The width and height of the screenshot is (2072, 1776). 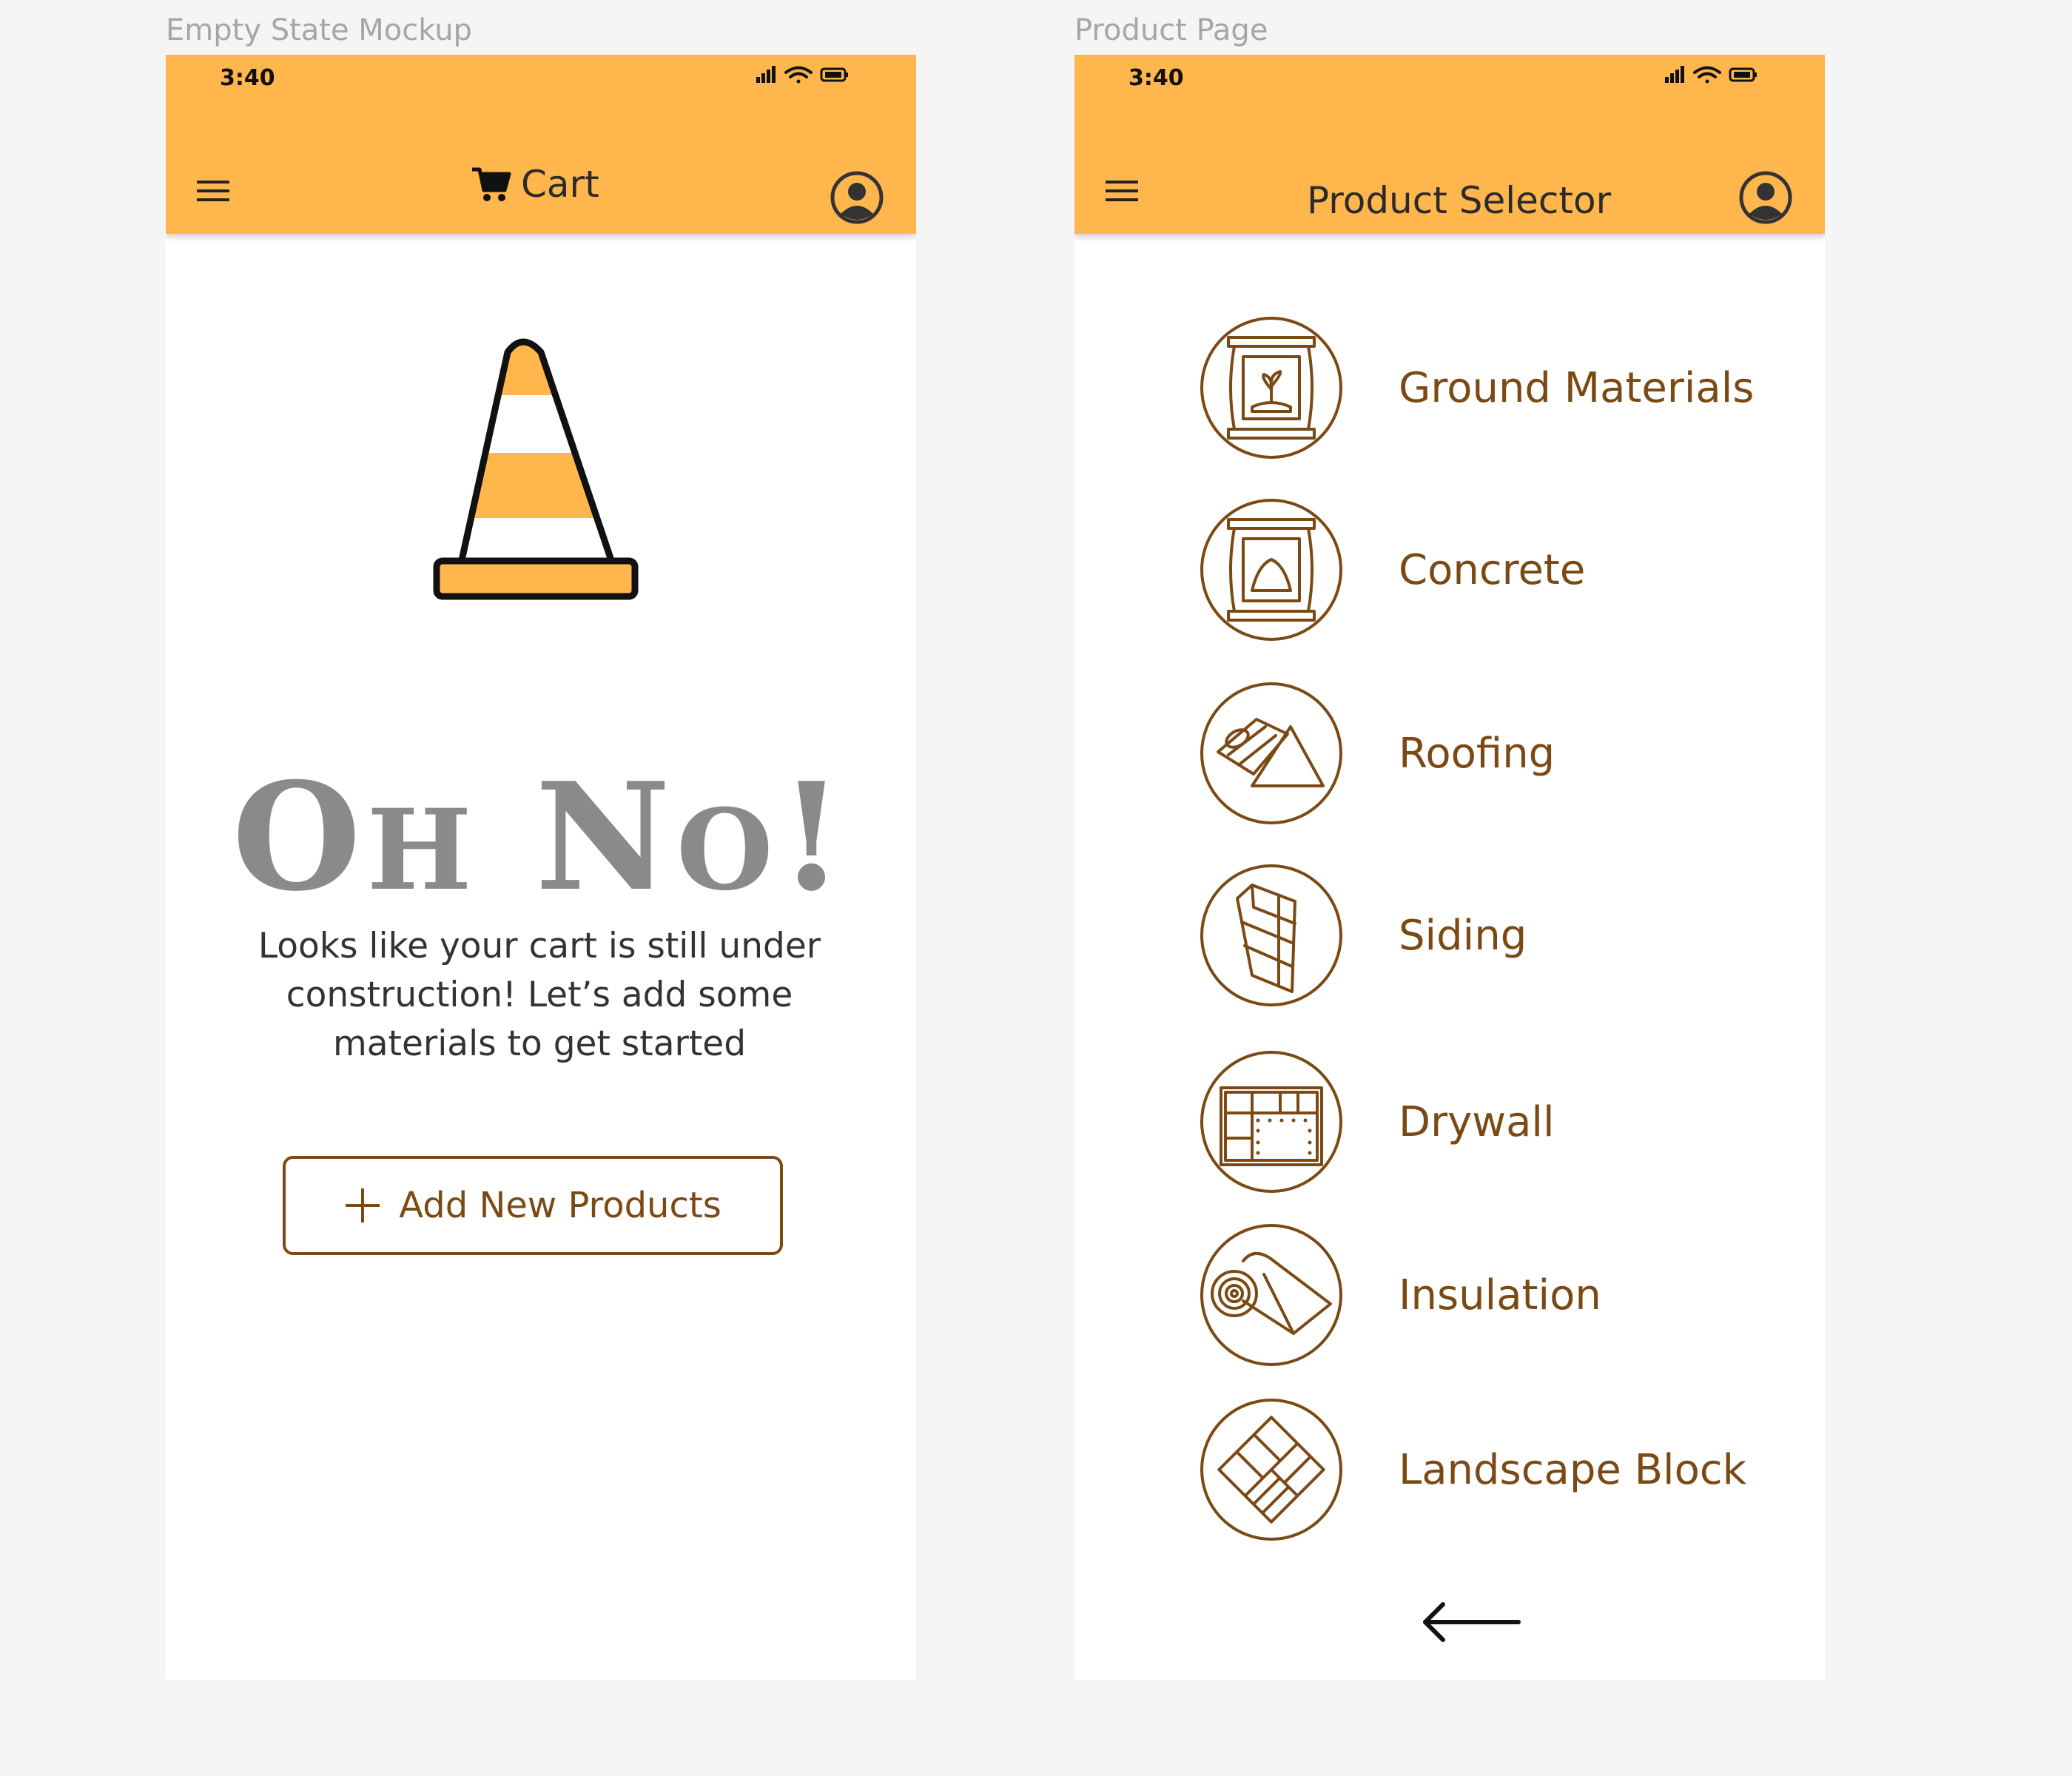 I want to click on page-title: Cart, so click(x=560, y=184).